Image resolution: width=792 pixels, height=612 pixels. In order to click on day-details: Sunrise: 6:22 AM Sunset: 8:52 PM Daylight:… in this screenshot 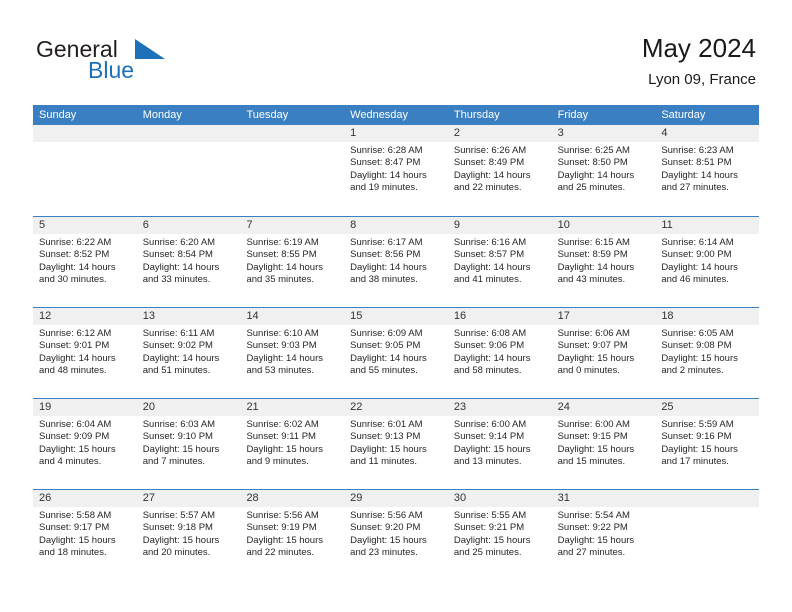, I will do `click(85, 260)`.